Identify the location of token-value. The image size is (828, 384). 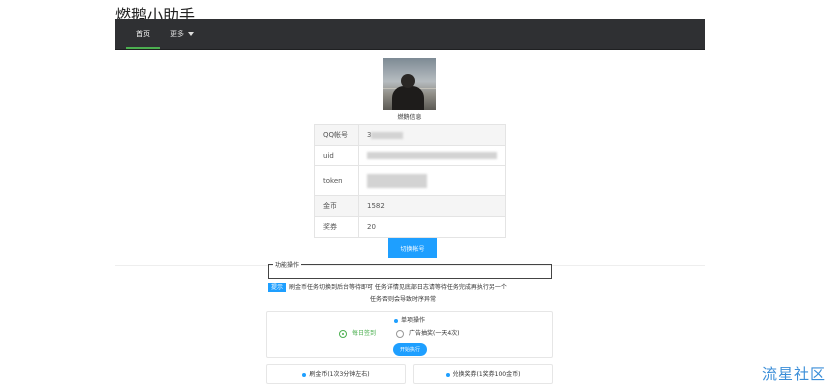
(432, 180).